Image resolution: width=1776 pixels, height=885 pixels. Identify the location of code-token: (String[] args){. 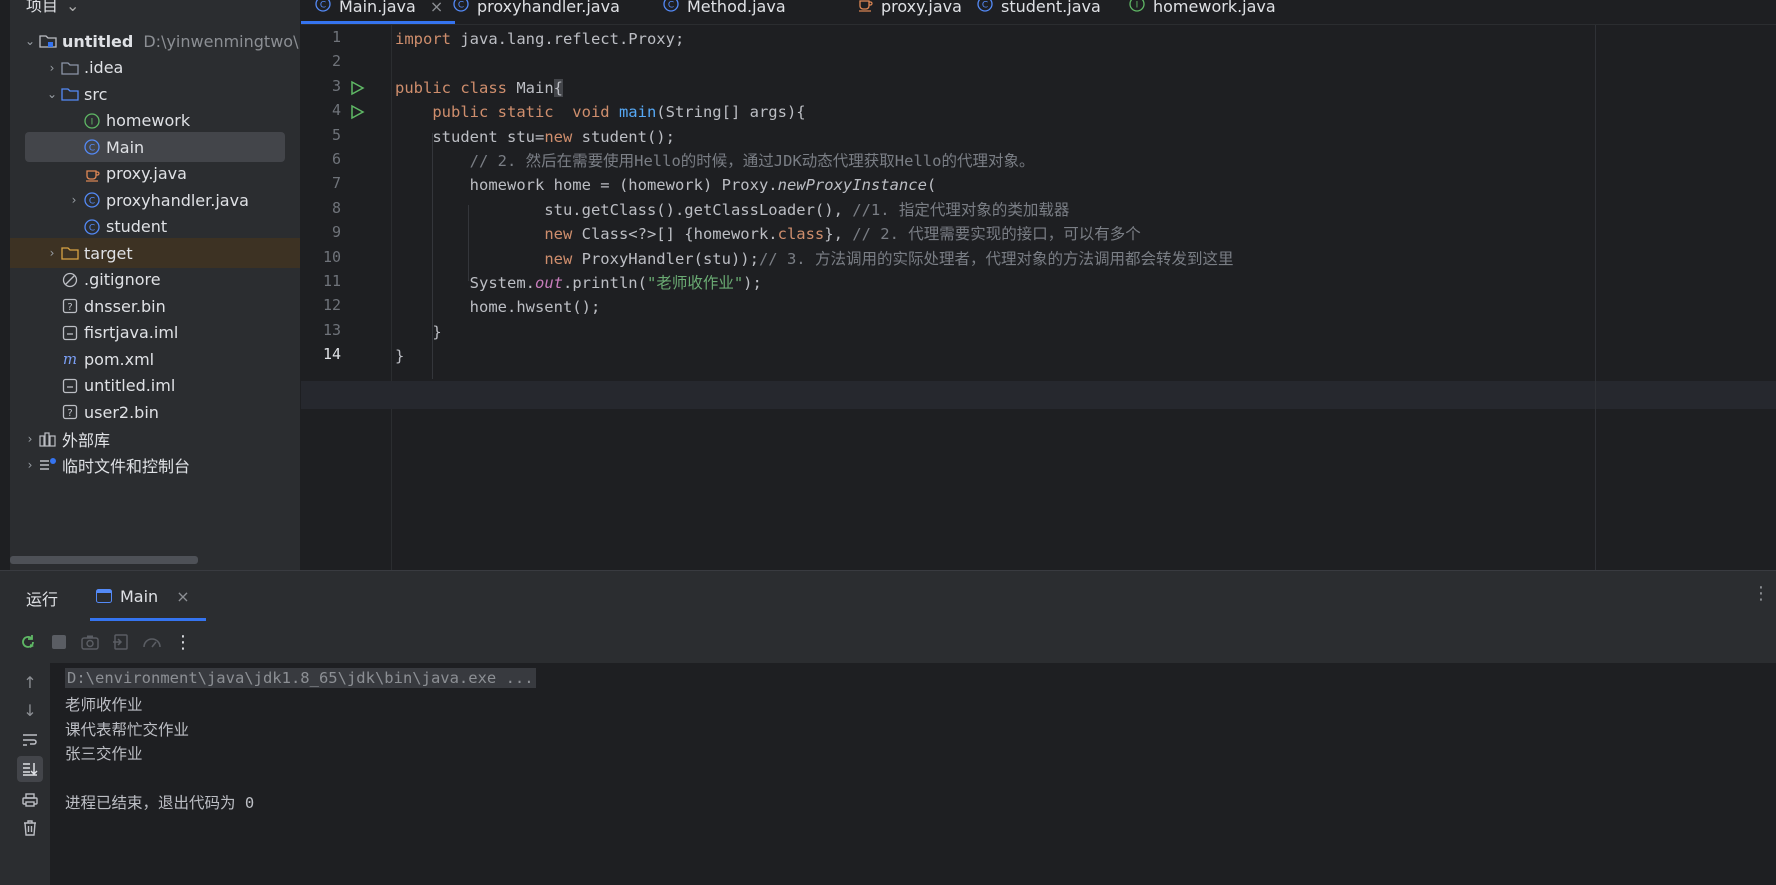
(731, 112).